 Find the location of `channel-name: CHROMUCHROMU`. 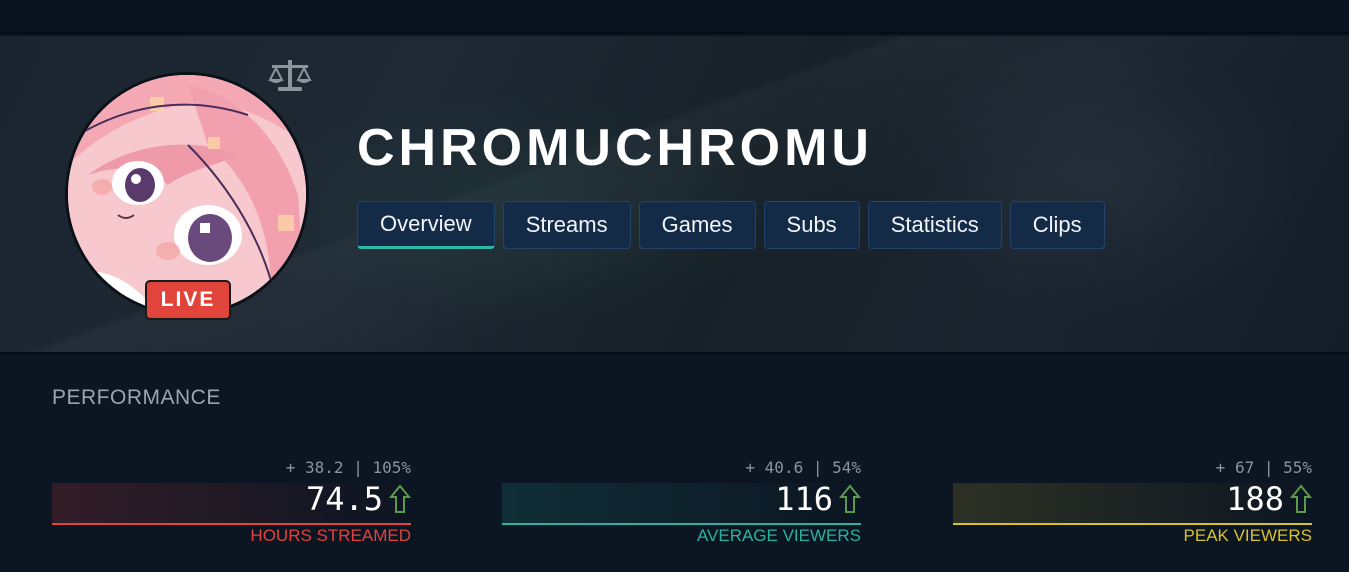

channel-name: CHROMUCHROMU is located at coordinates (615, 148).